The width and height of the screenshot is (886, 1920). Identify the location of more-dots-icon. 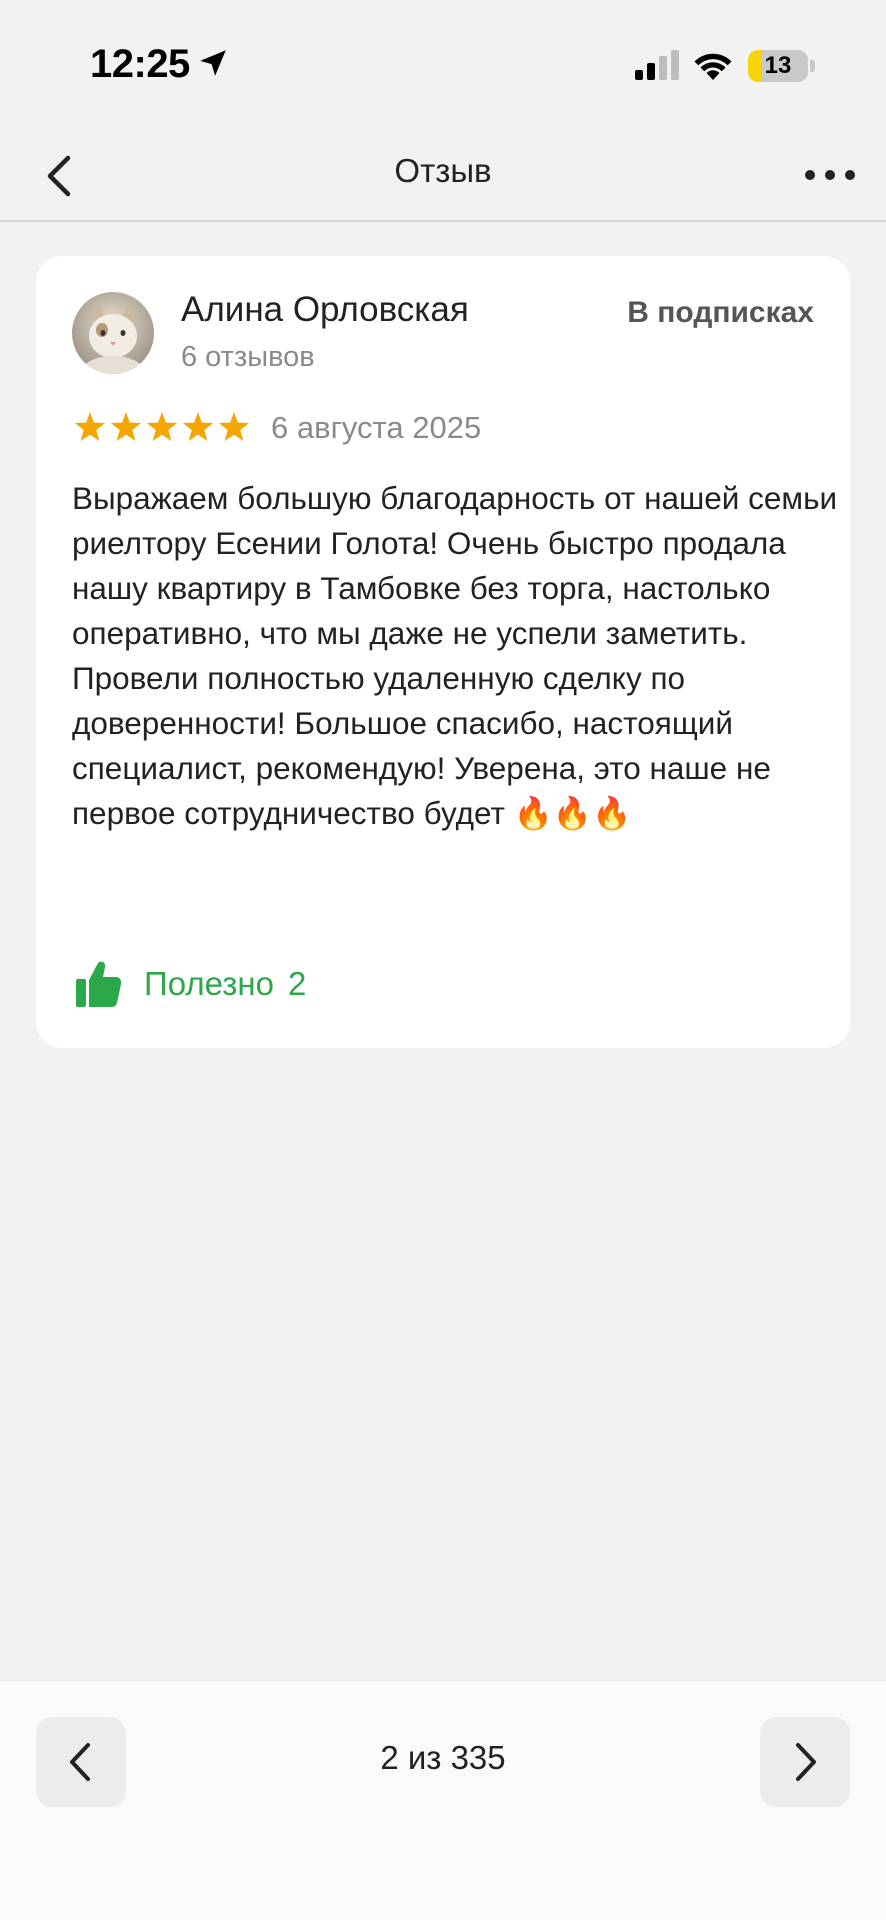
(830, 175).